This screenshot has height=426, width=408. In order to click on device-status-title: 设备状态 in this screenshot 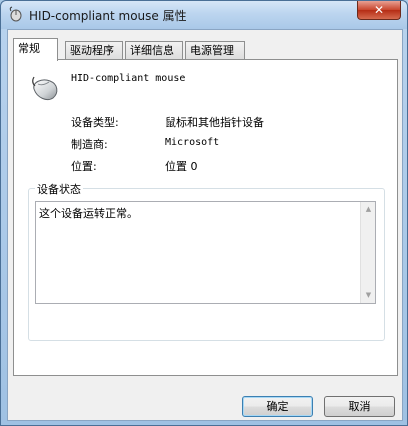, I will do `click(59, 189)`.